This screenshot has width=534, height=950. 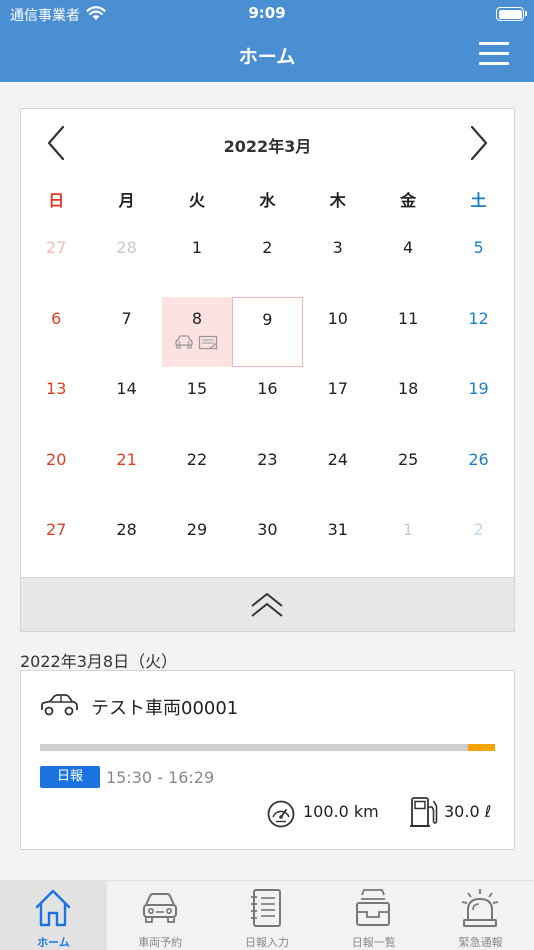 I want to click on calendar-day: 22, so click(x=197, y=473).